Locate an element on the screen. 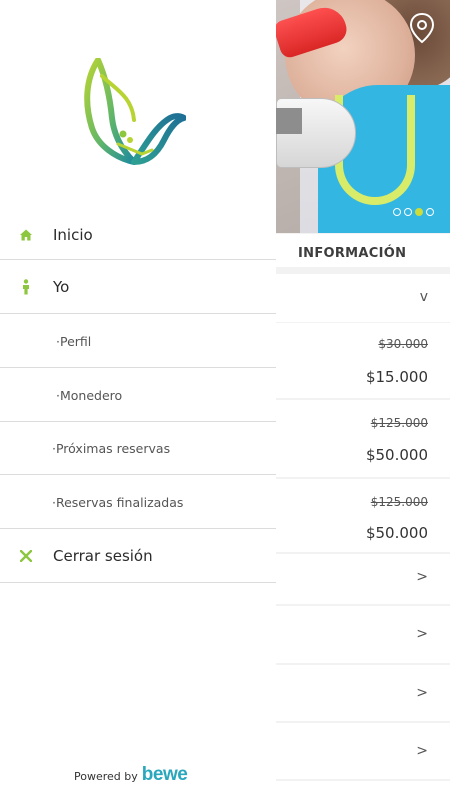 Image resolution: width=450 pixels, height=800 pixels. close-icon is located at coordinates (26, 556).